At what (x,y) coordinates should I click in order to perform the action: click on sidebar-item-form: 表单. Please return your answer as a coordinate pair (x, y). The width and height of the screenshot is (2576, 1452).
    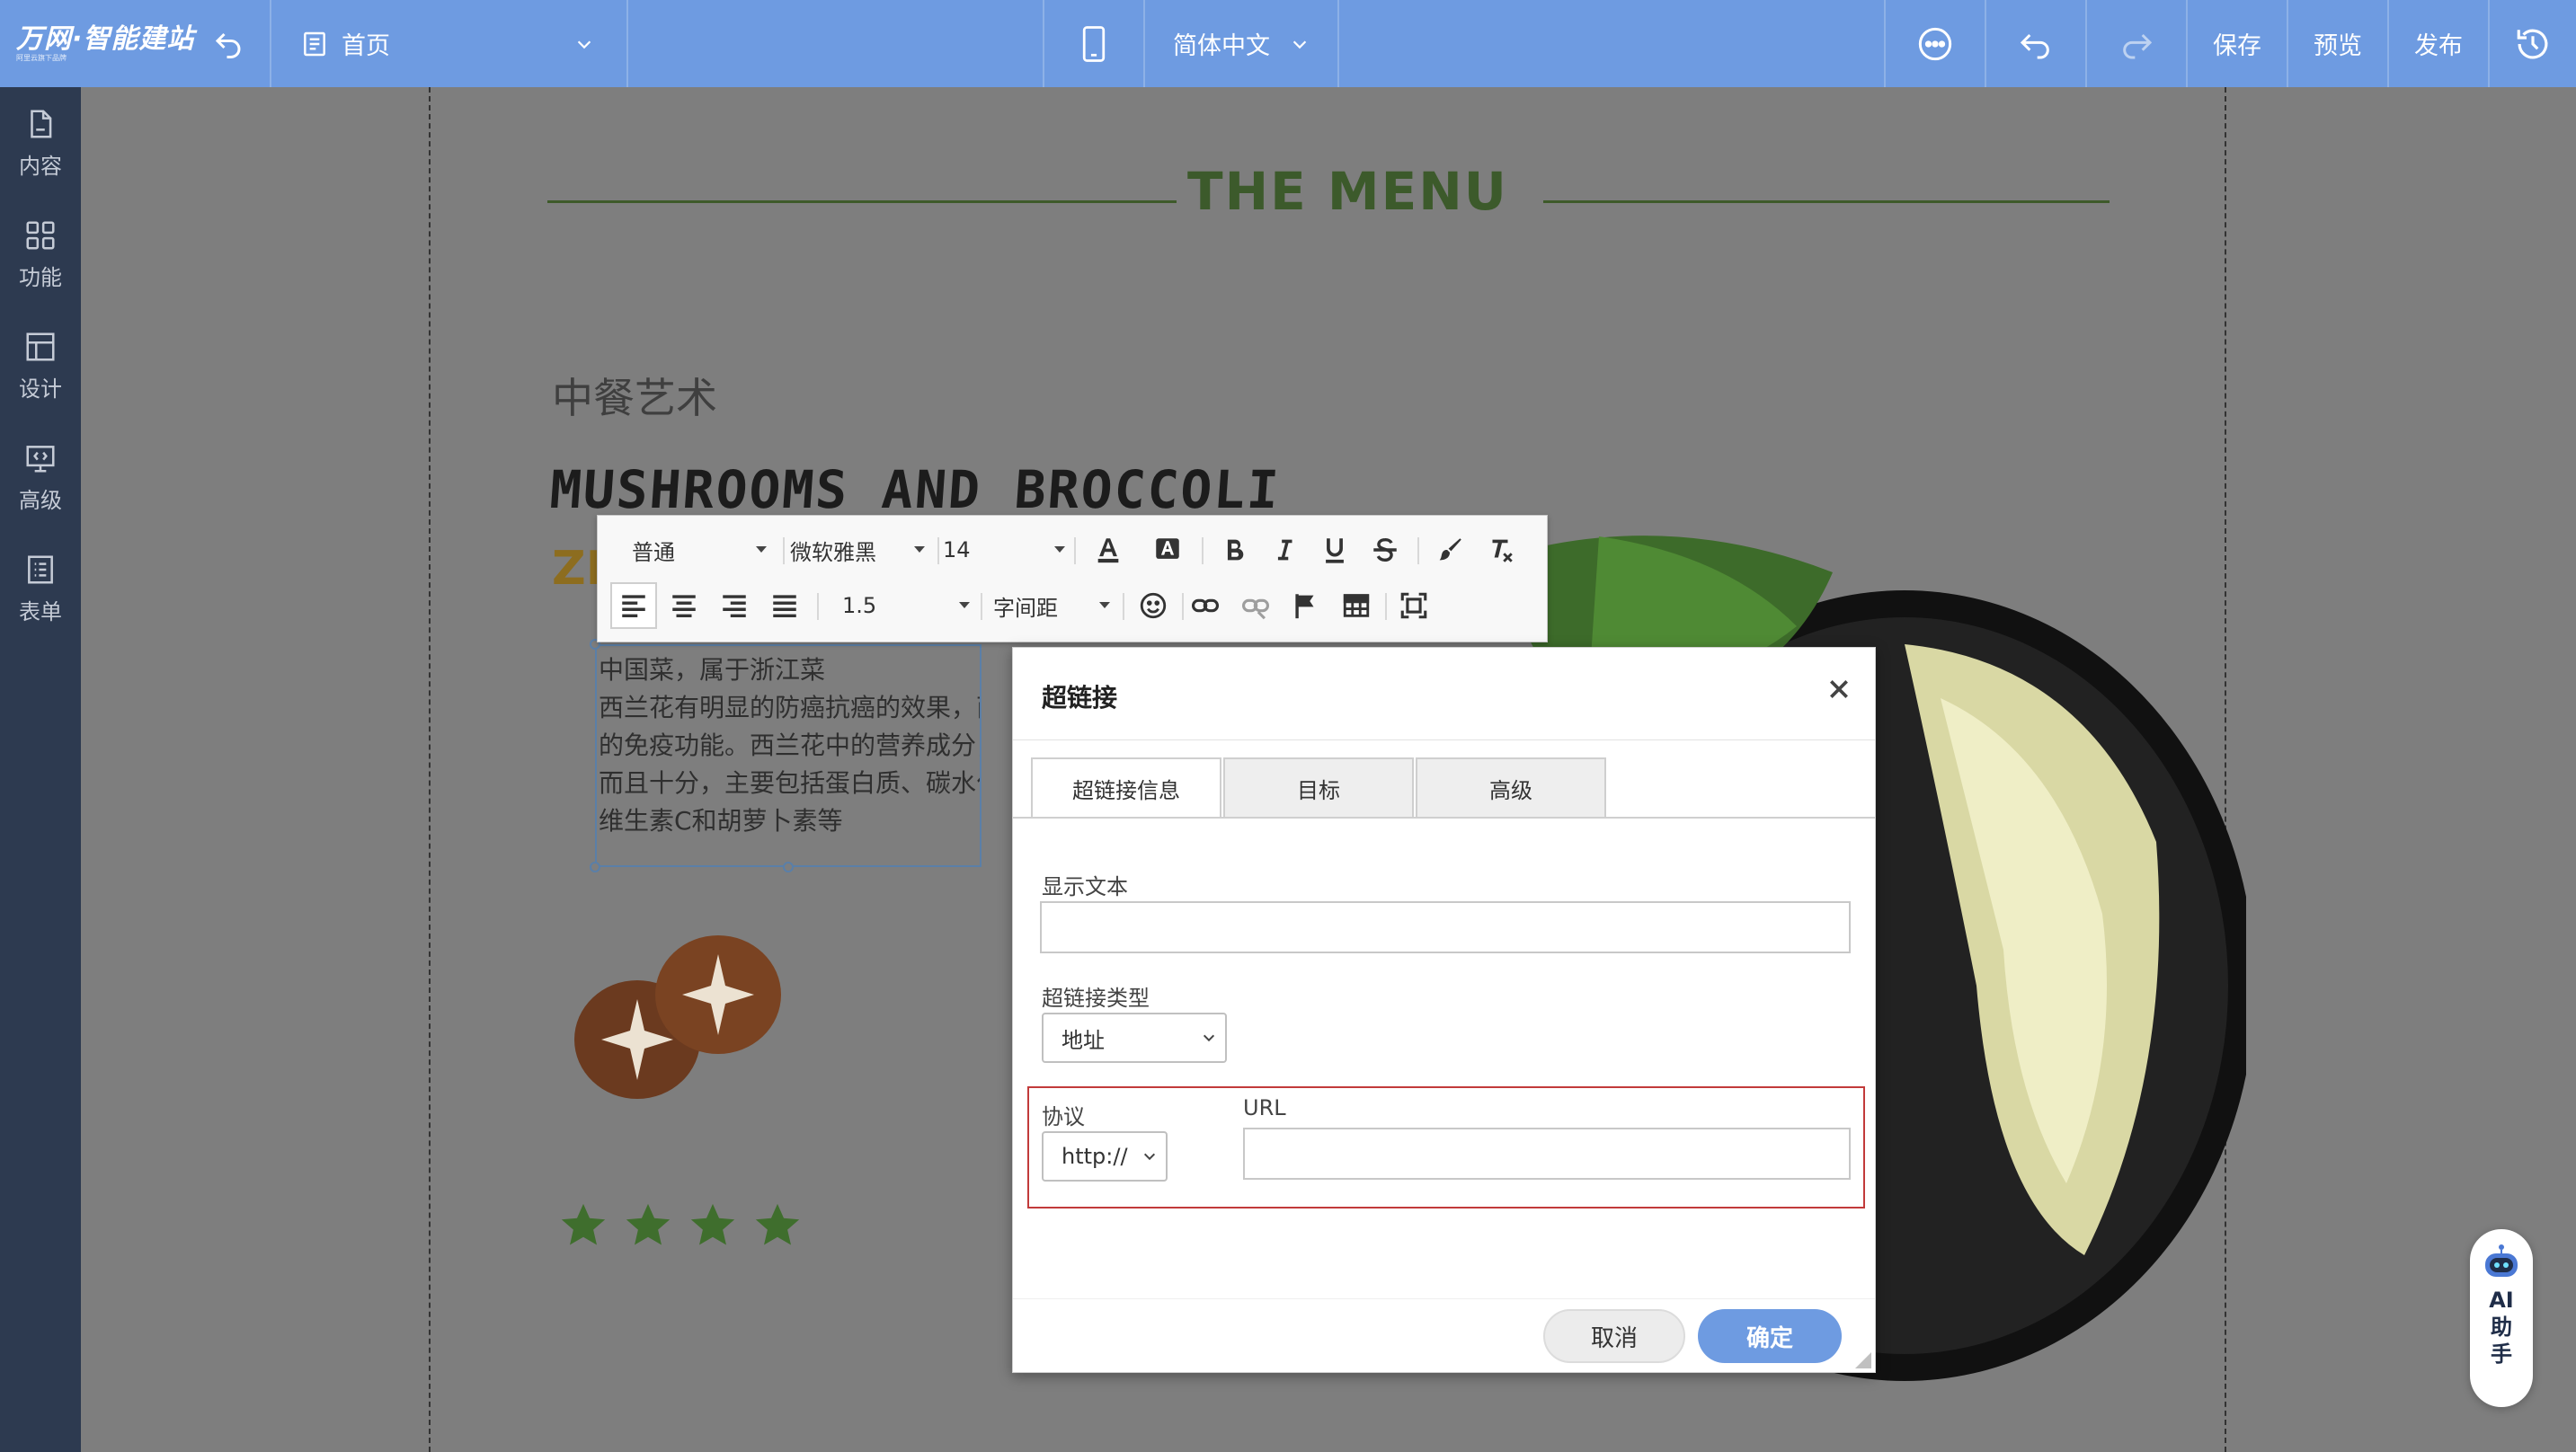
    Looking at the image, I should click on (40, 588).